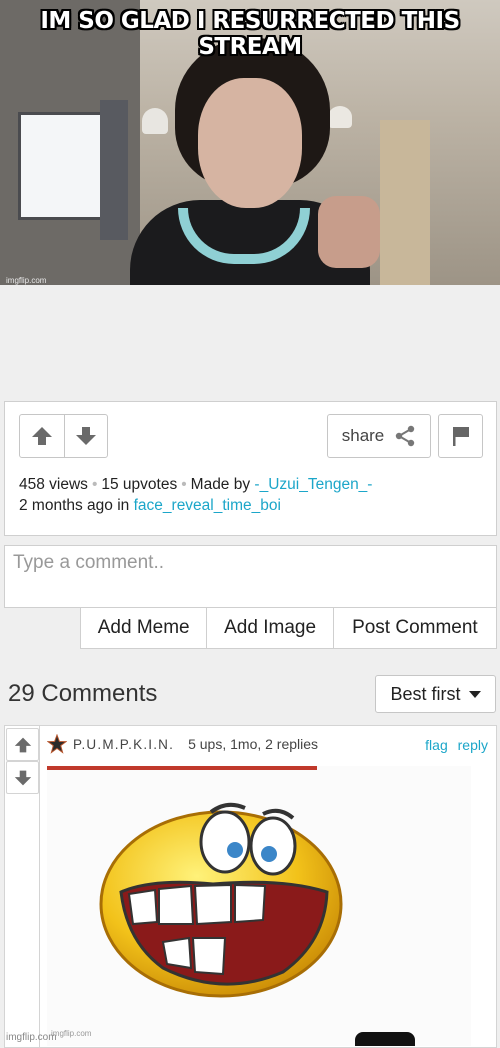 The height and width of the screenshot is (1048, 500). Describe the element at coordinates (385, 1039) in the screenshot. I see `image-dark-shape` at that location.